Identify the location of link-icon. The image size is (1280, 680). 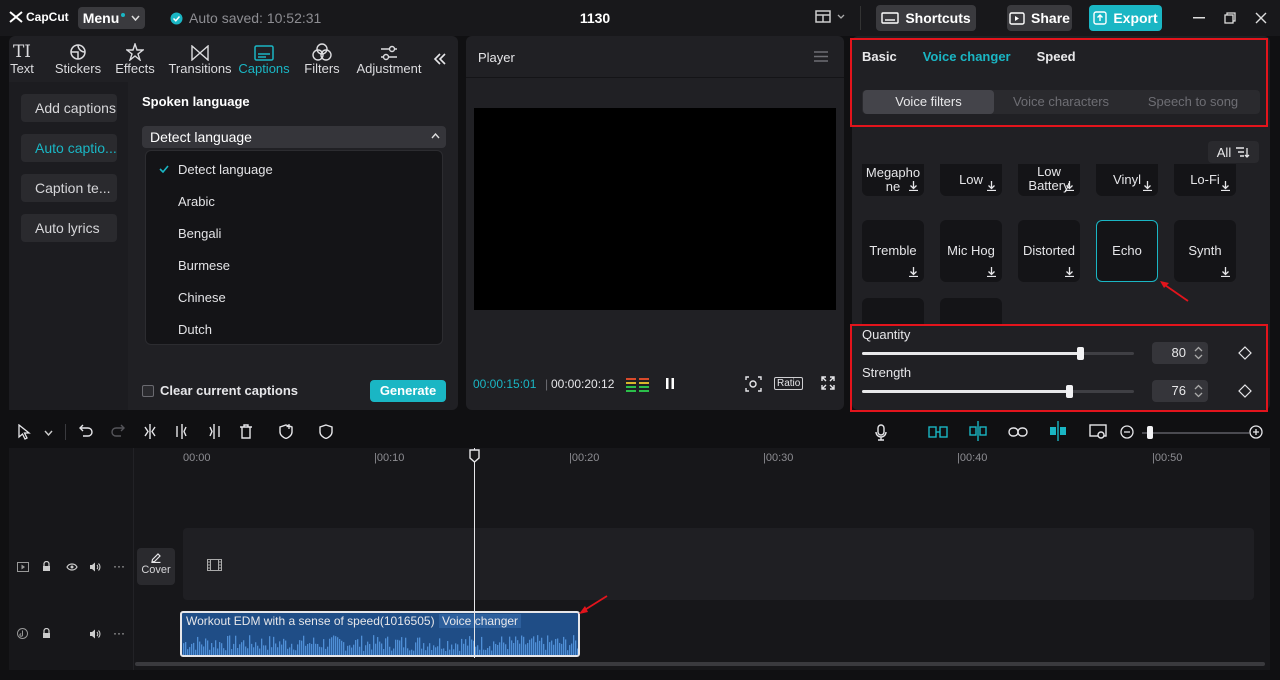
(1018, 432).